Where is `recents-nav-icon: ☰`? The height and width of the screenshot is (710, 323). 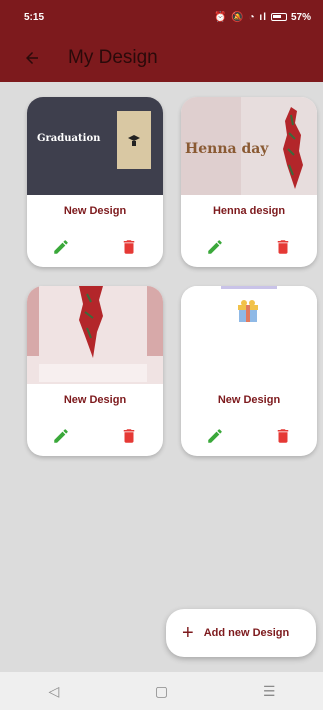 recents-nav-icon: ☰ is located at coordinates (269, 691).